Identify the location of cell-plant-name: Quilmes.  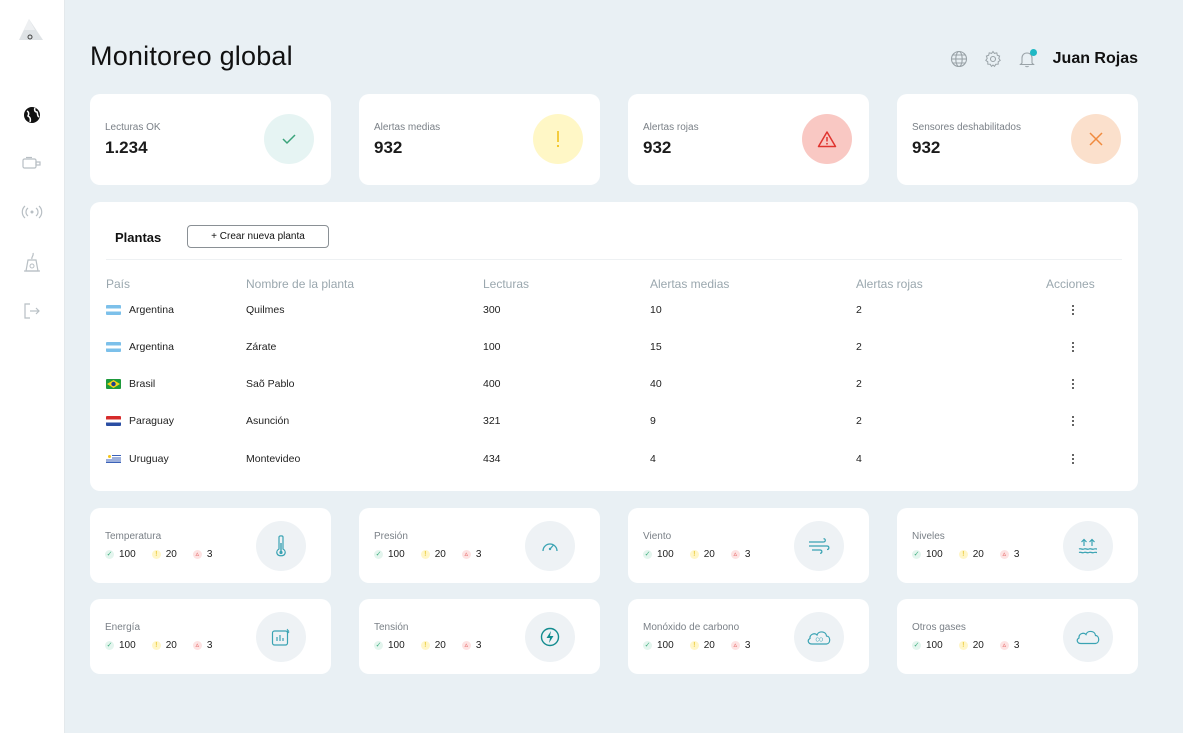
(265, 310).